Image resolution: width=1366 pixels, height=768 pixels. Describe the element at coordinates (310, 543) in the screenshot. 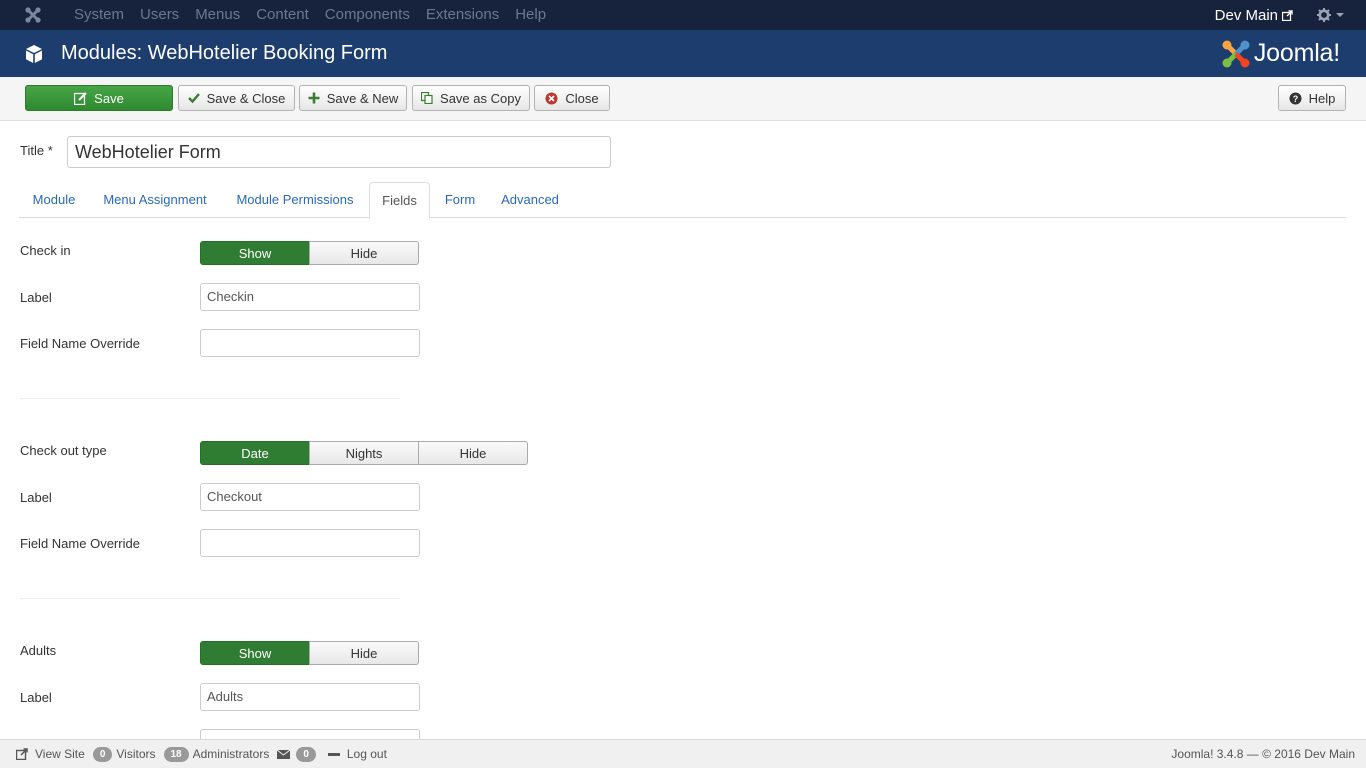

I see `checkout-override-input` at that location.